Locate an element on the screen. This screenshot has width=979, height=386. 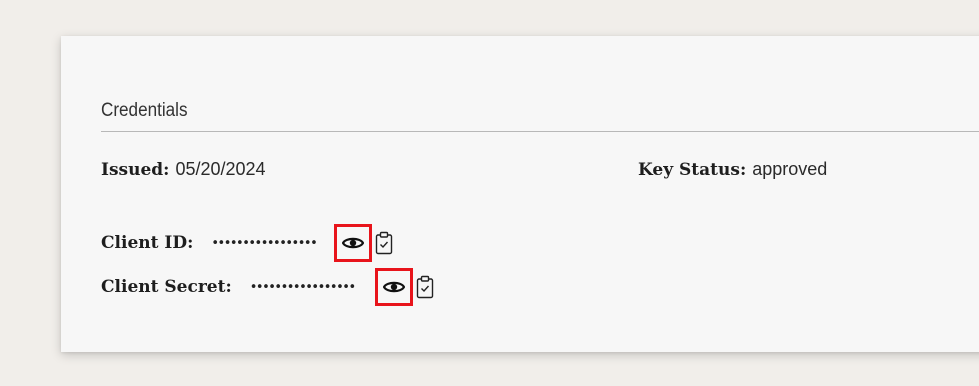
client-id-reveal-button is located at coordinates (353, 243).